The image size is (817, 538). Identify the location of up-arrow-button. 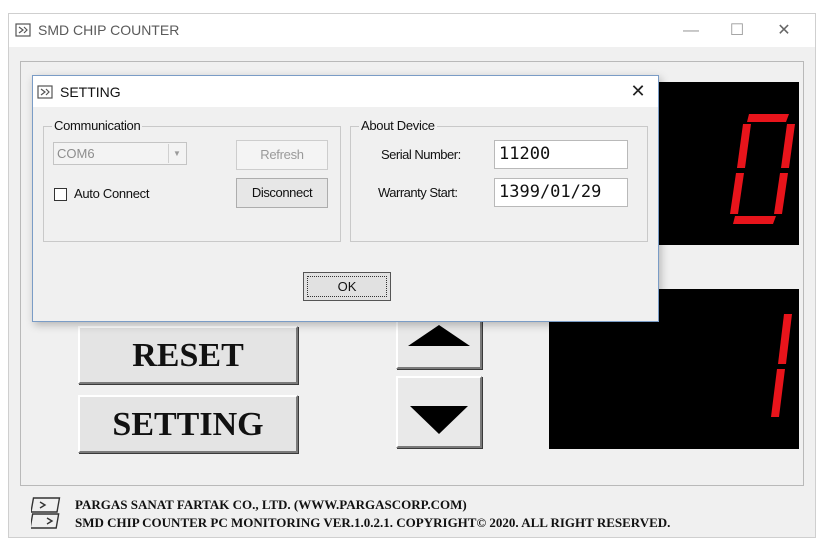
(439, 344).